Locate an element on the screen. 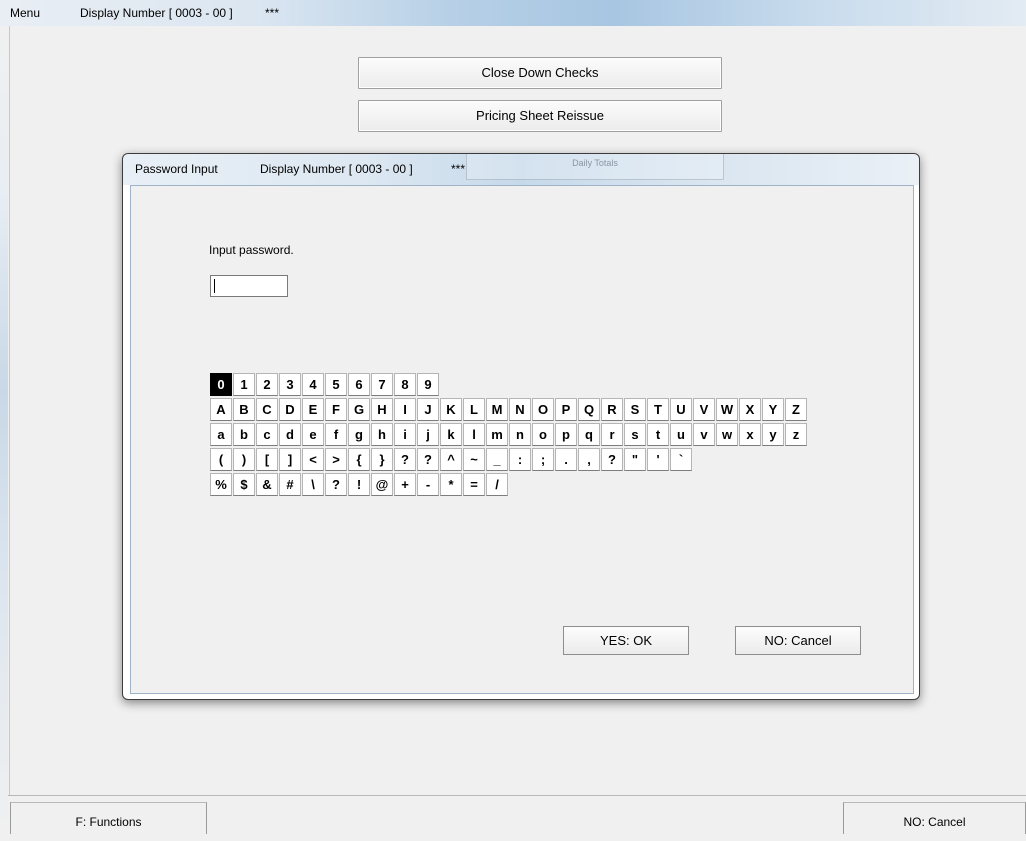  key-button: q is located at coordinates (589, 434).